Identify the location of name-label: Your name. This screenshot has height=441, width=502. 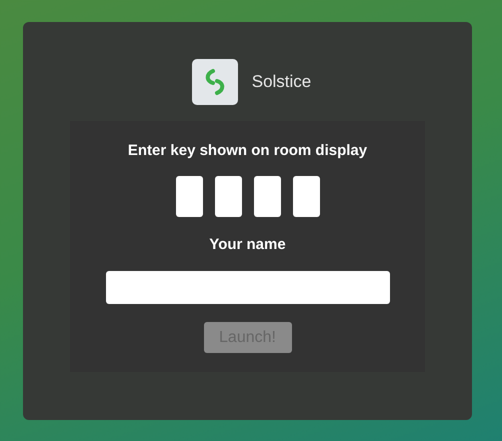
(247, 245).